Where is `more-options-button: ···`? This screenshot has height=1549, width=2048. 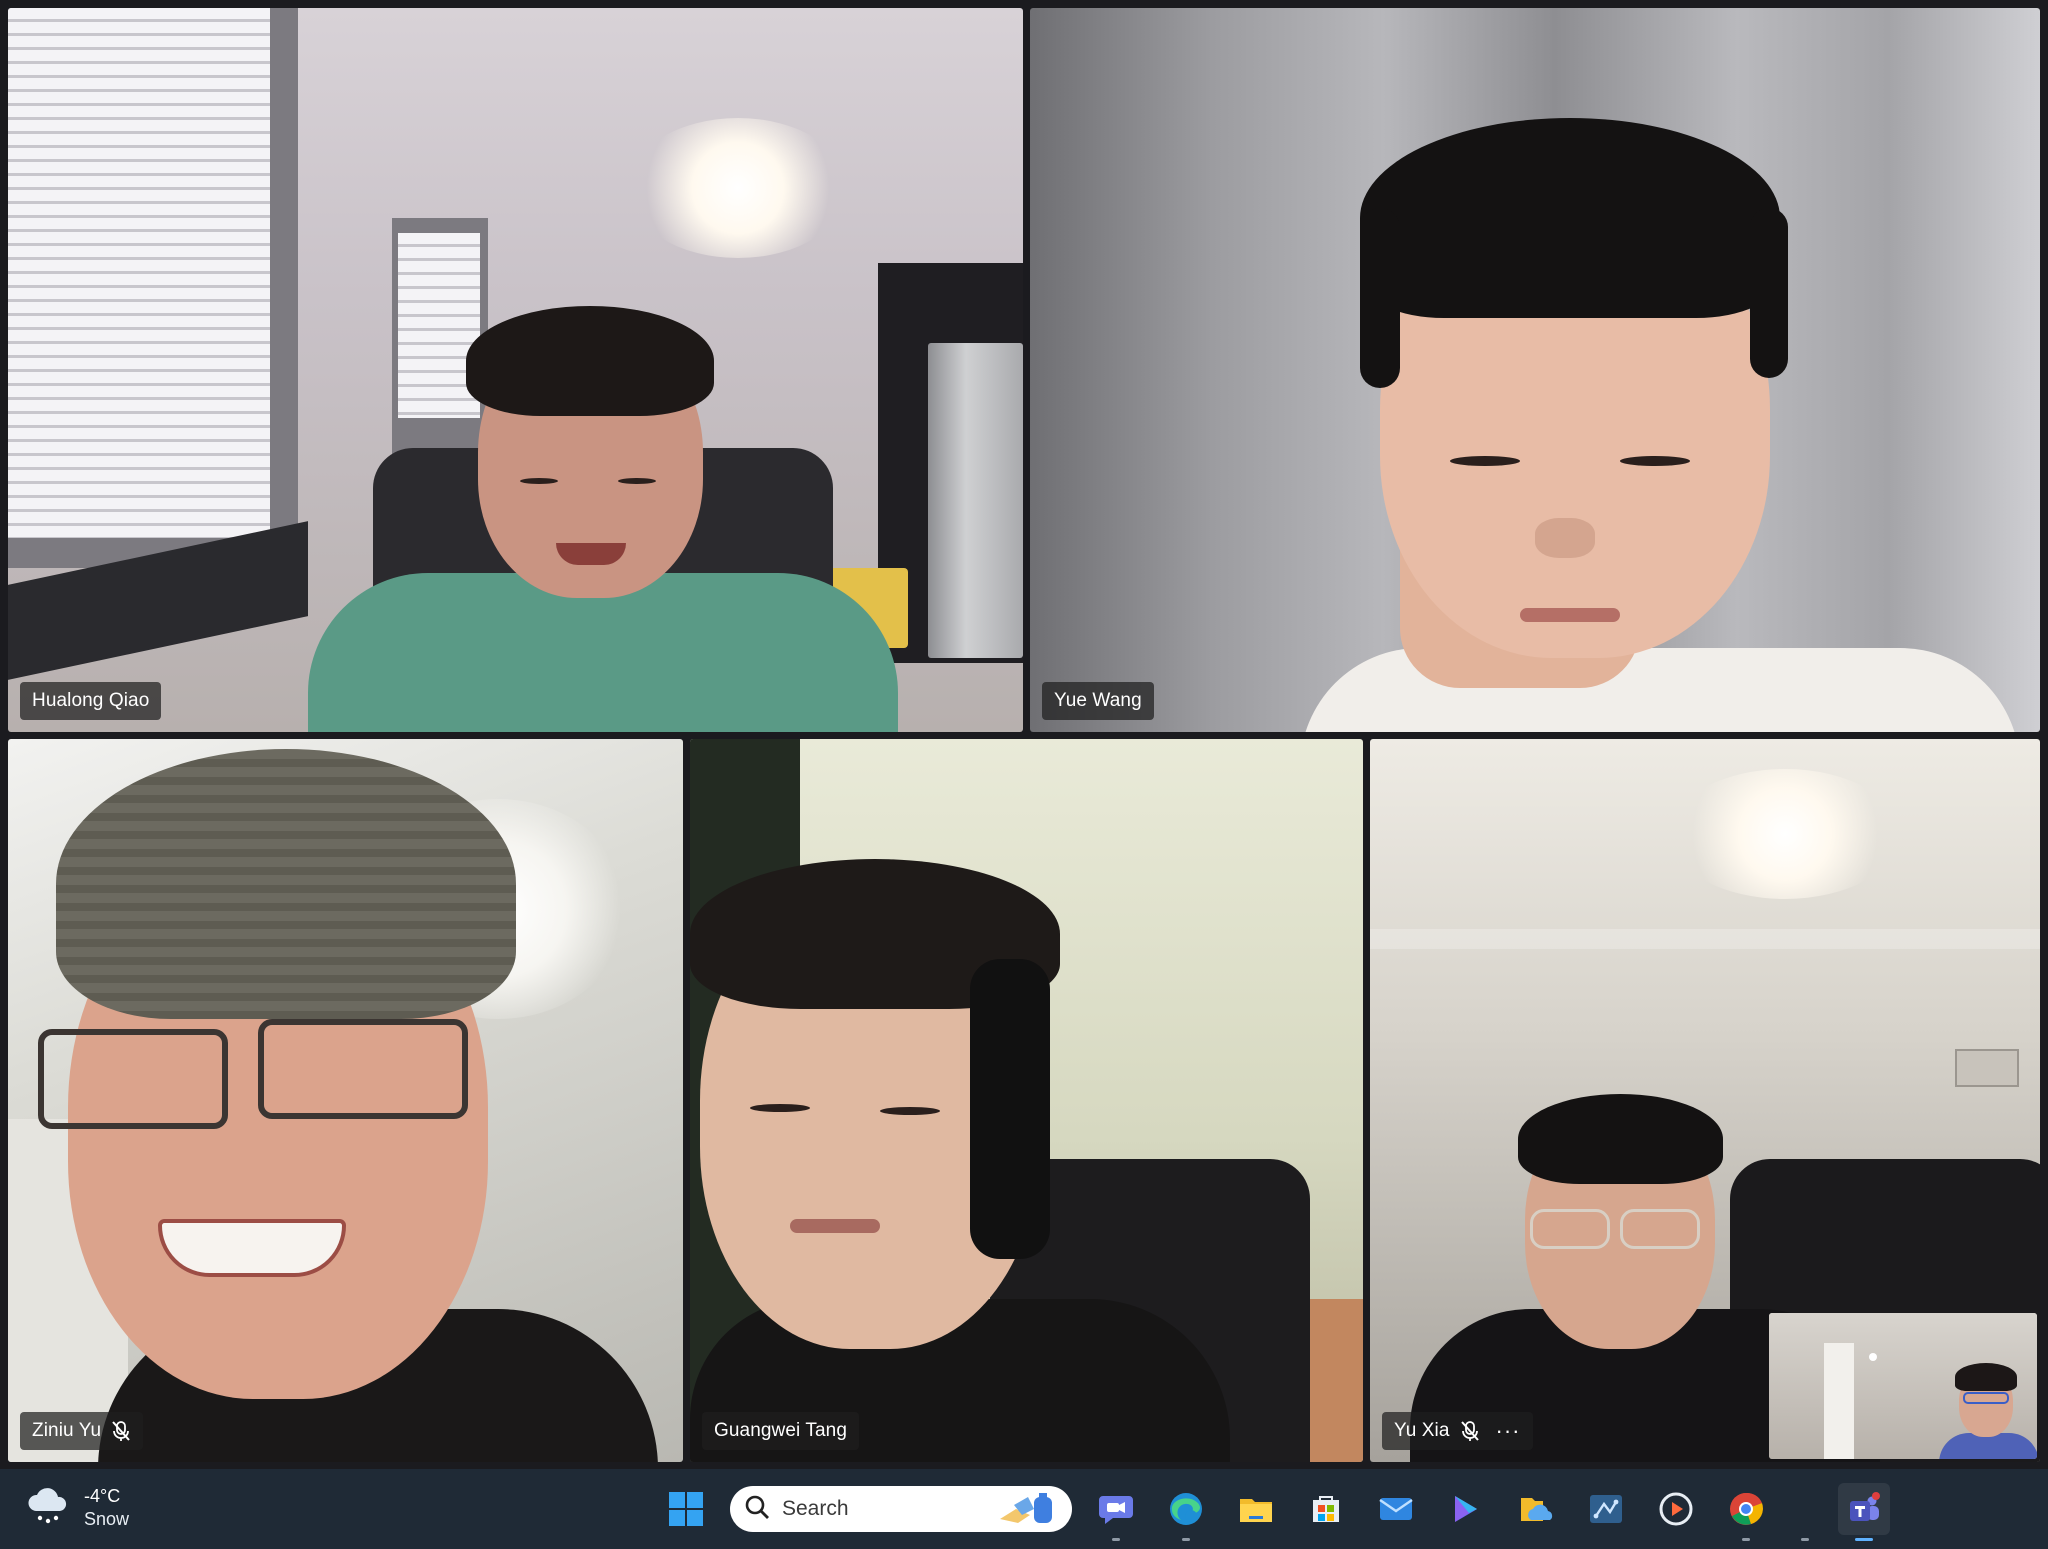 more-options-button: ··· is located at coordinates (1505, 1431).